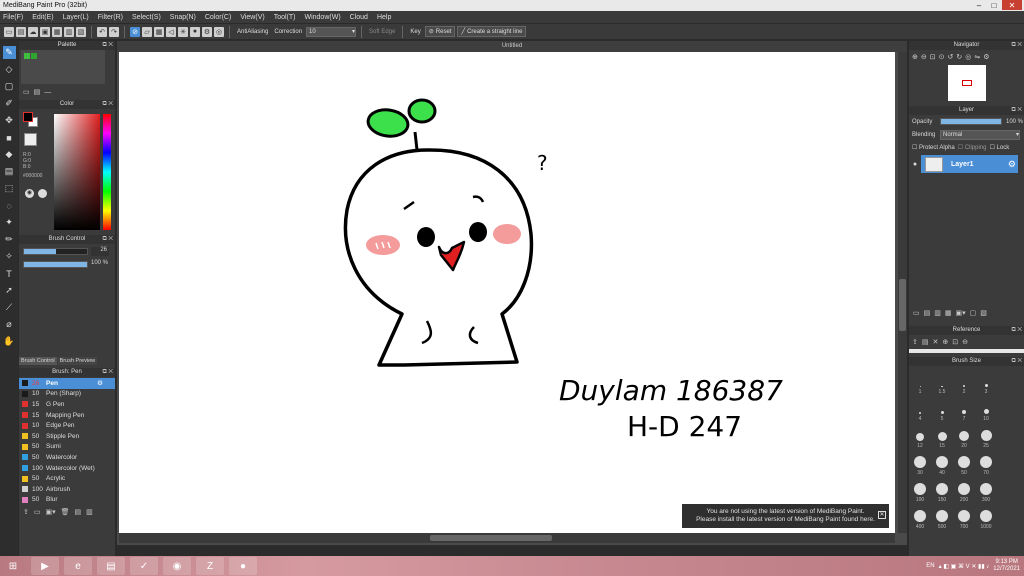 Image resolution: width=1024 pixels, height=576 pixels. What do you see at coordinates (42, 193) in the screenshot?
I see `color-picker-icon` at bounding box center [42, 193].